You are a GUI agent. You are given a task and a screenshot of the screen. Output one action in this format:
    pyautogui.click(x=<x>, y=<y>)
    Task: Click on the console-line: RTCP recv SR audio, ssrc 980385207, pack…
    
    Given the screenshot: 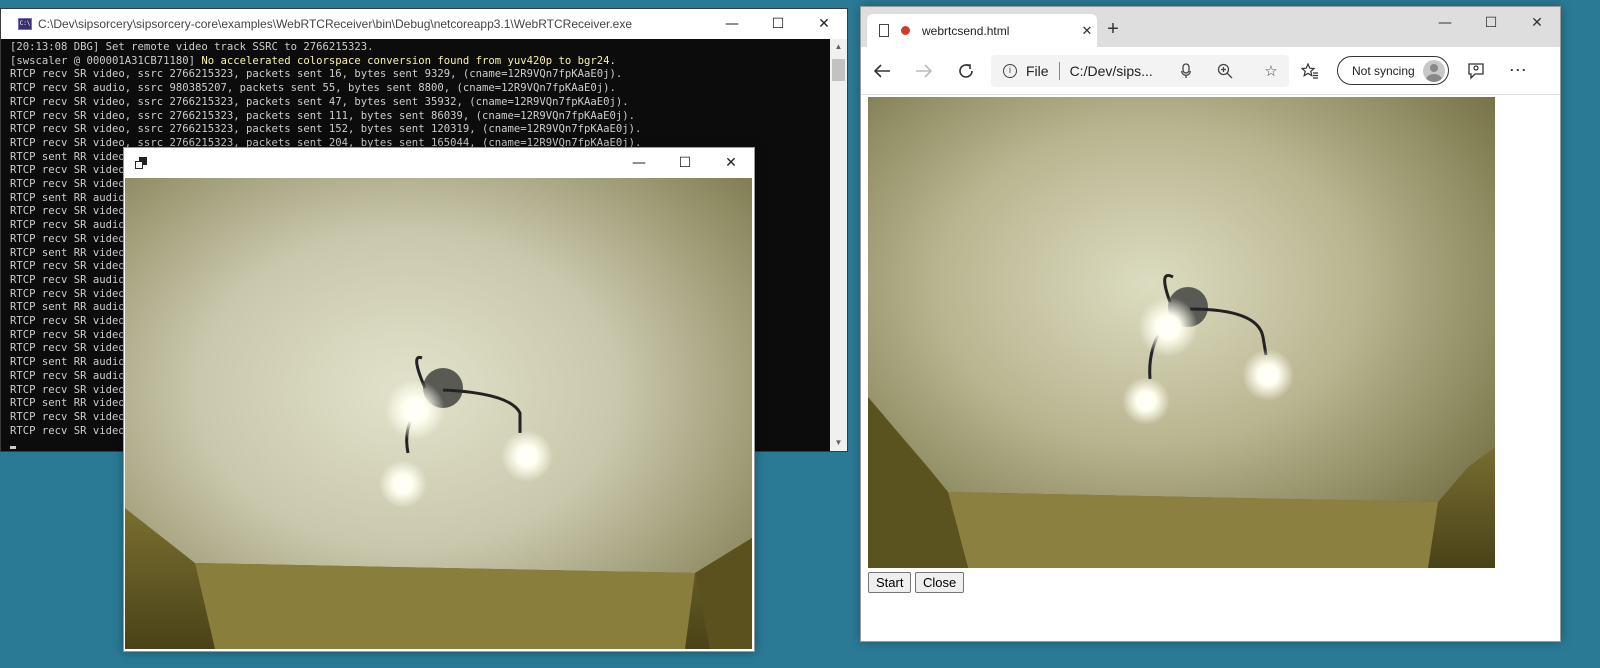 What is the action you would take?
    pyautogui.click(x=419, y=89)
    